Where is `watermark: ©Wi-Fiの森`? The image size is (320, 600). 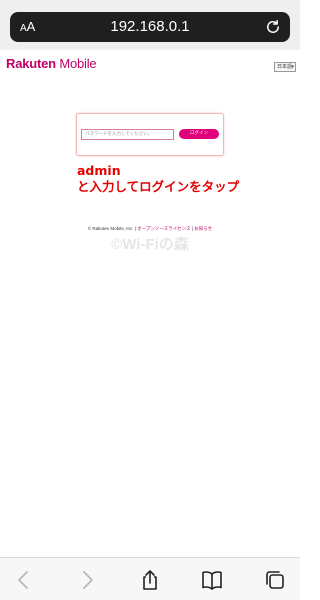 watermark: ©Wi-Fiの森 is located at coordinates (150, 244).